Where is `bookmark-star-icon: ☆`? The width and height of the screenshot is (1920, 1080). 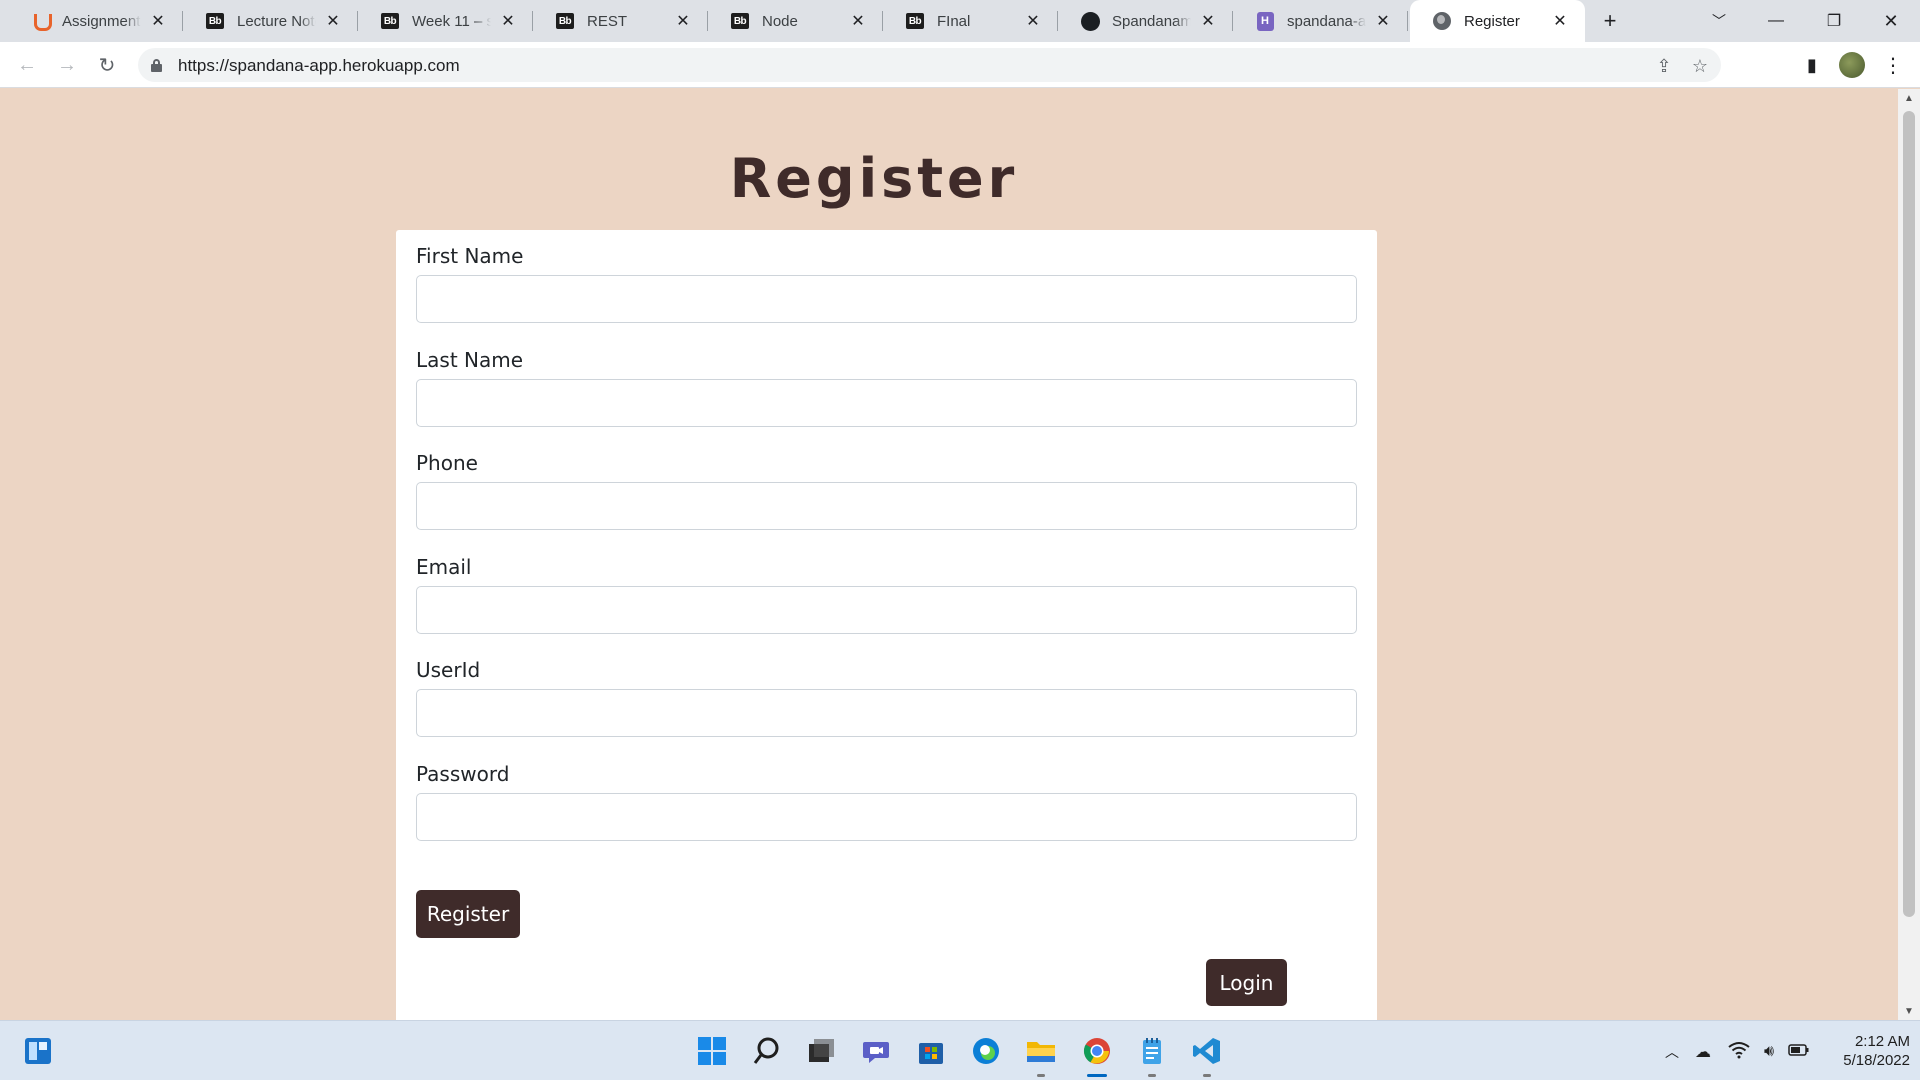
bookmark-star-icon: ☆ is located at coordinates (1700, 66).